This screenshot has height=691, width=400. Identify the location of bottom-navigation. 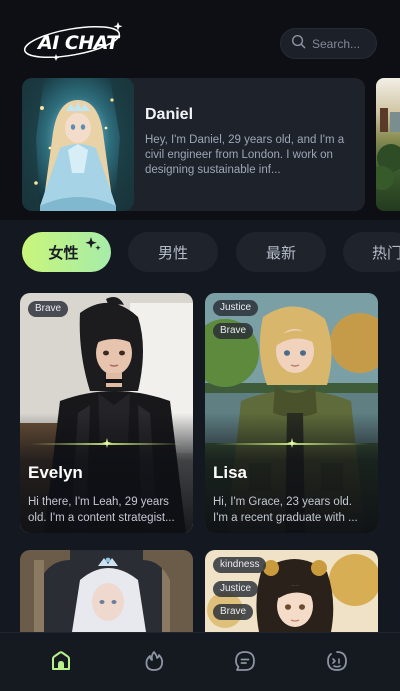
(200, 661).